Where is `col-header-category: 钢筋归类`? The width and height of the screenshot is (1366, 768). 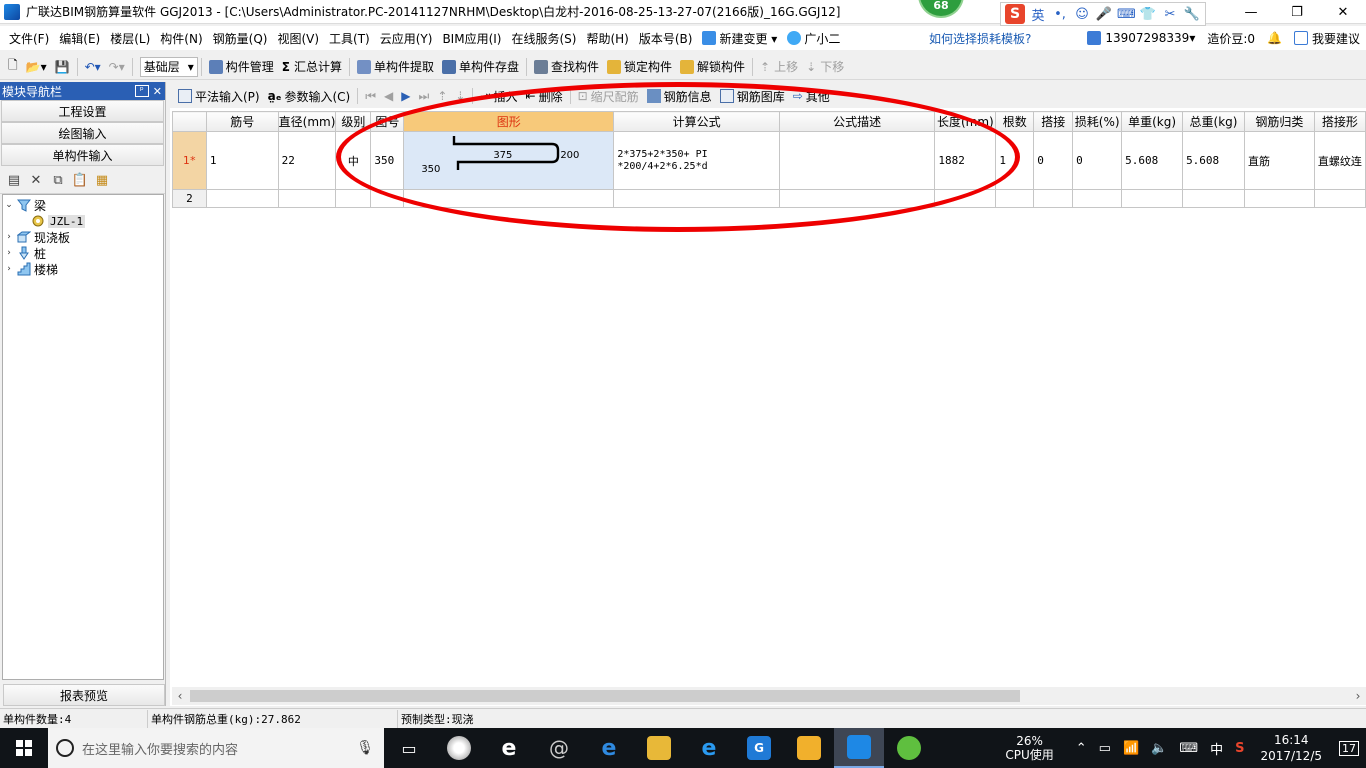
col-header-category: 钢筋归类 is located at coordinates (1279, 121).